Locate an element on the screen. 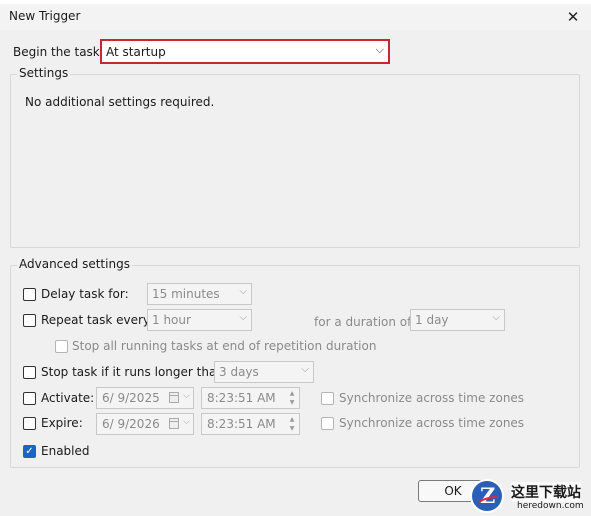 This screenshot has height=516, width=591. repeat-task-label: Repeat task every: is located at coordinates (97, 320).